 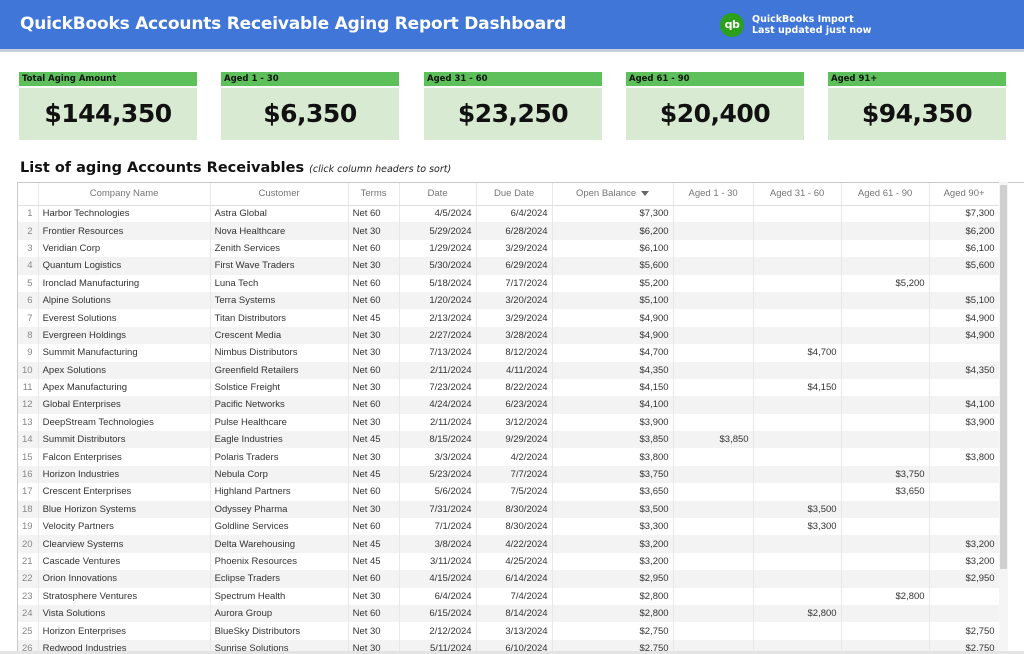 What do you see at coordinates (513, 106) in the screenshot?
I see `kpi-aged-31-60: Aged 31 - 60 $23,250` at bounding box center [513, 106].